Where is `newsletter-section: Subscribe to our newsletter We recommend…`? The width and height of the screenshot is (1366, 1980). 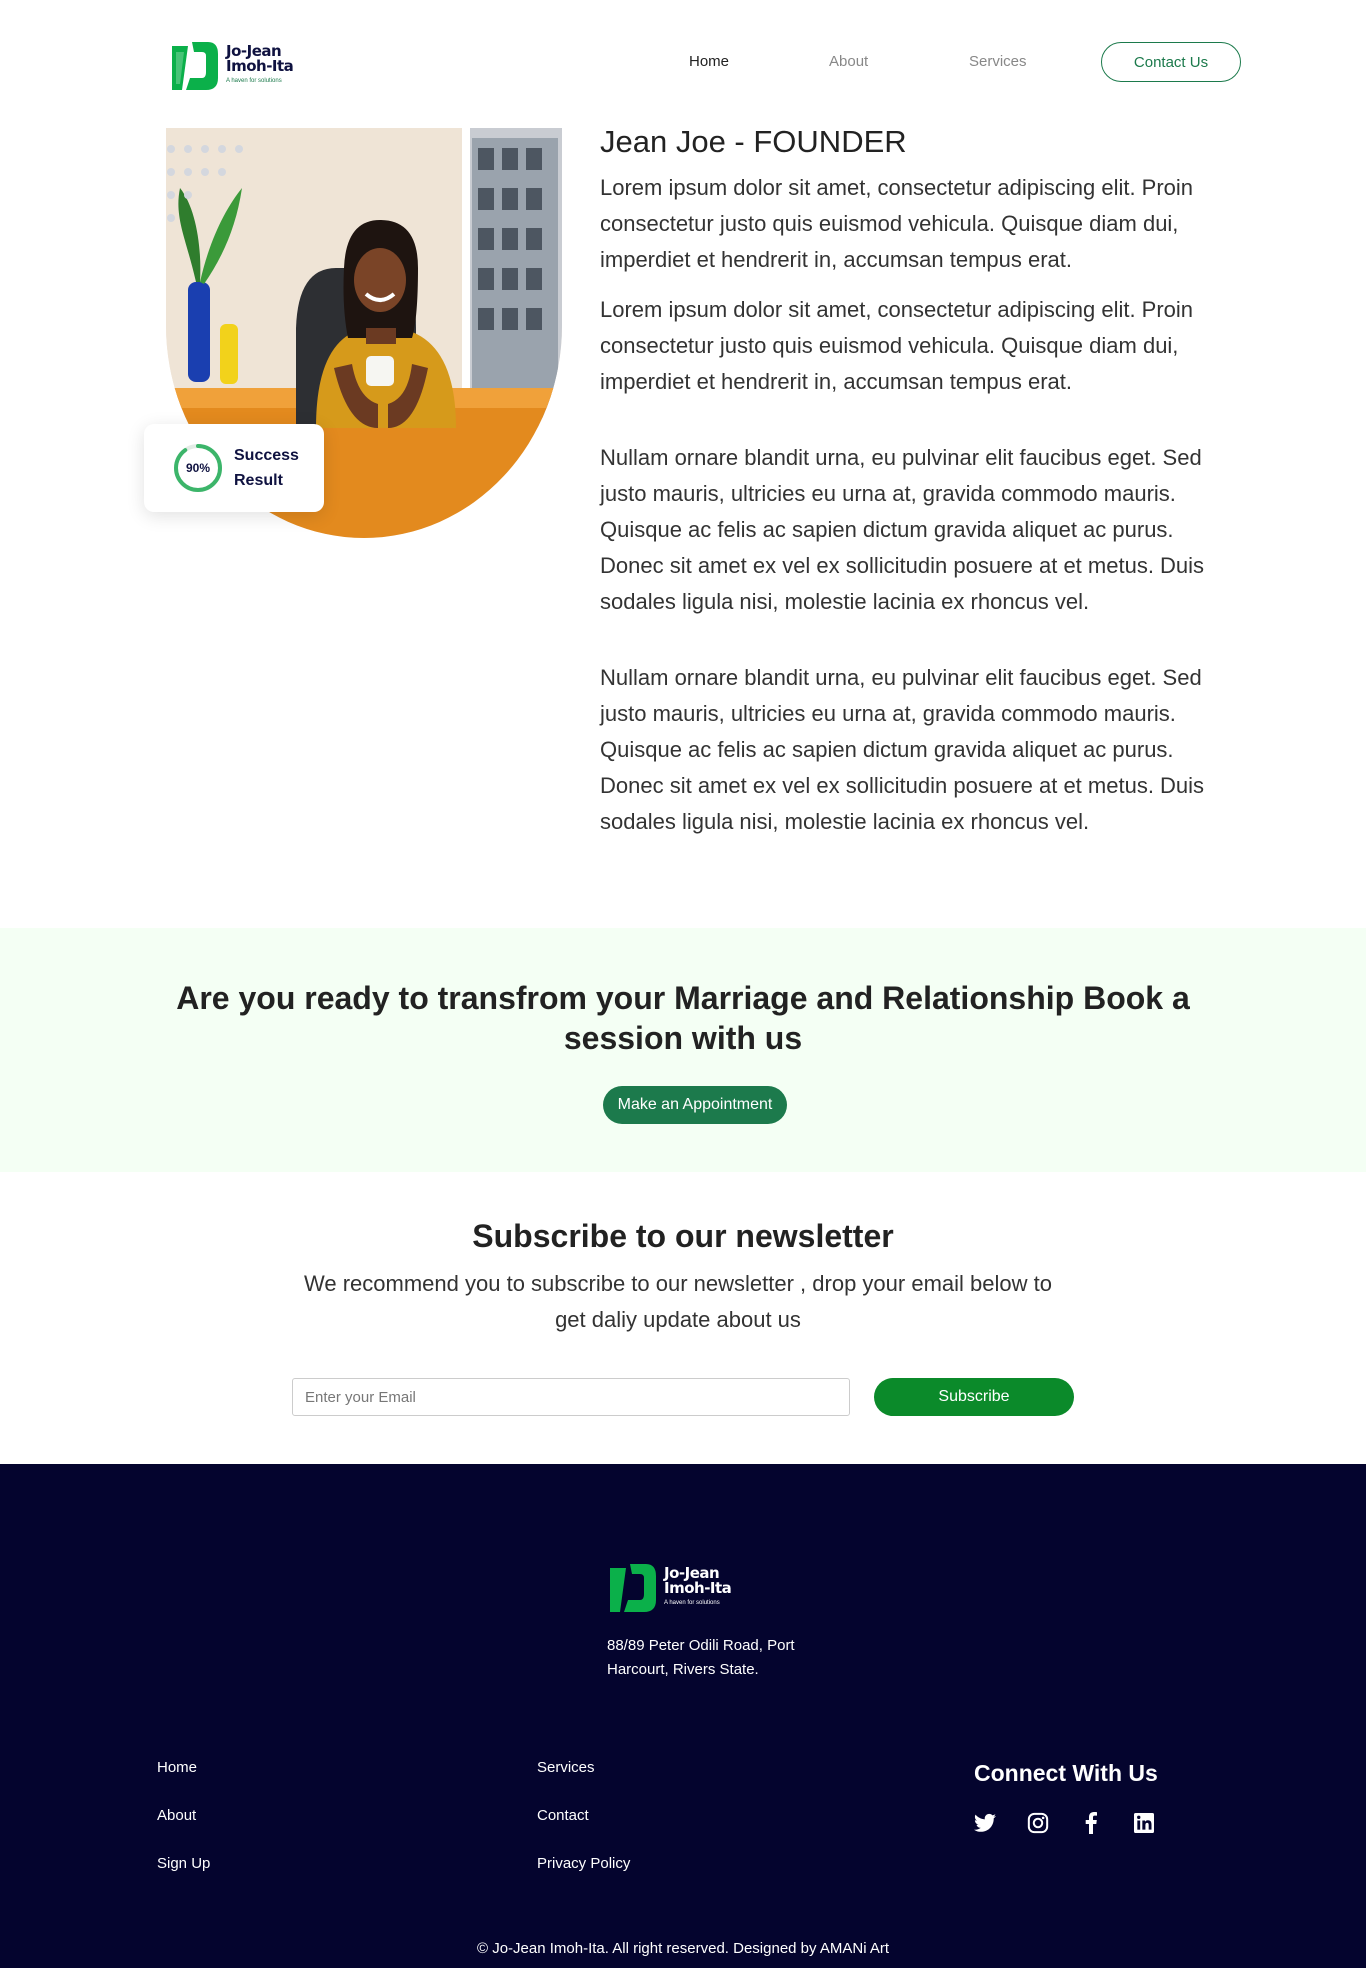 newsletter-section: Subscribe to our newsletter We recommend… is located at coordinates (683, 1318).